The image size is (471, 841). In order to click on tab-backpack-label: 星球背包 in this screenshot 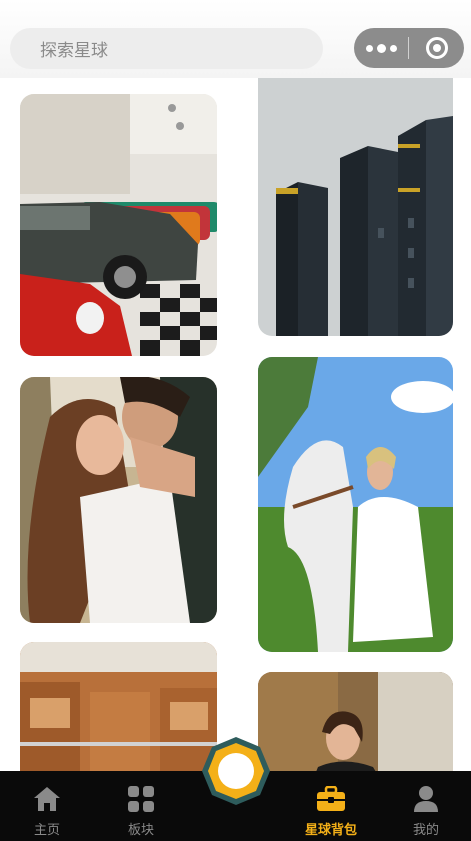, I will do `click(330, 829)`.